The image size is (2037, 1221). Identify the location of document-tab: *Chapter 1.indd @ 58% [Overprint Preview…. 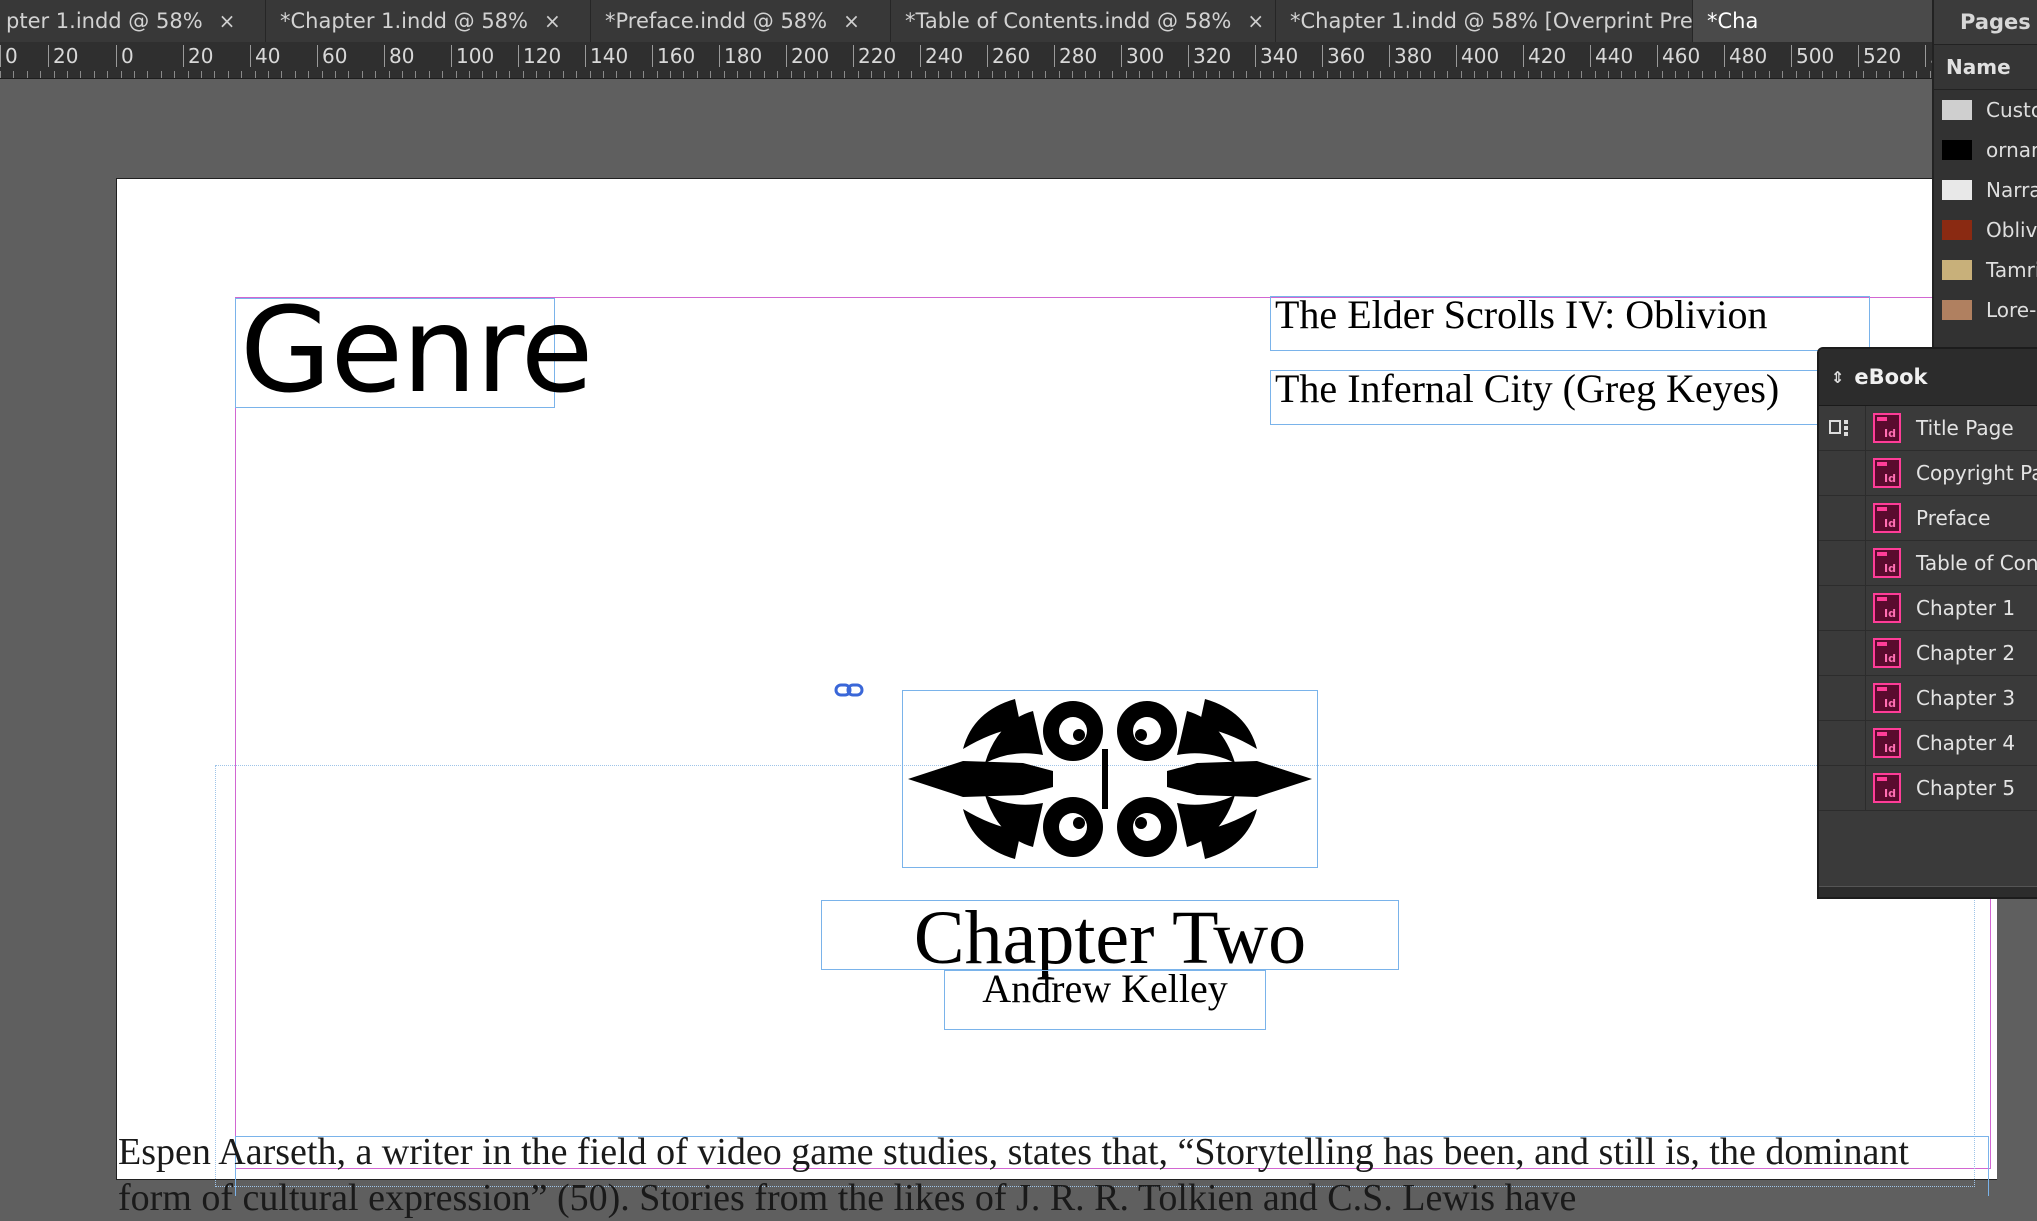
(1529, 21).